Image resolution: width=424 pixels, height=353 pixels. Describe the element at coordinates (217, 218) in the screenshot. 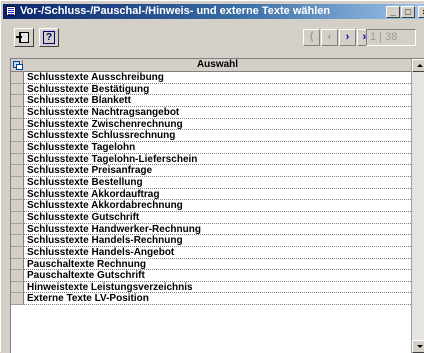

I see `row-label: Schlusstexte Gutschrift` at that location.